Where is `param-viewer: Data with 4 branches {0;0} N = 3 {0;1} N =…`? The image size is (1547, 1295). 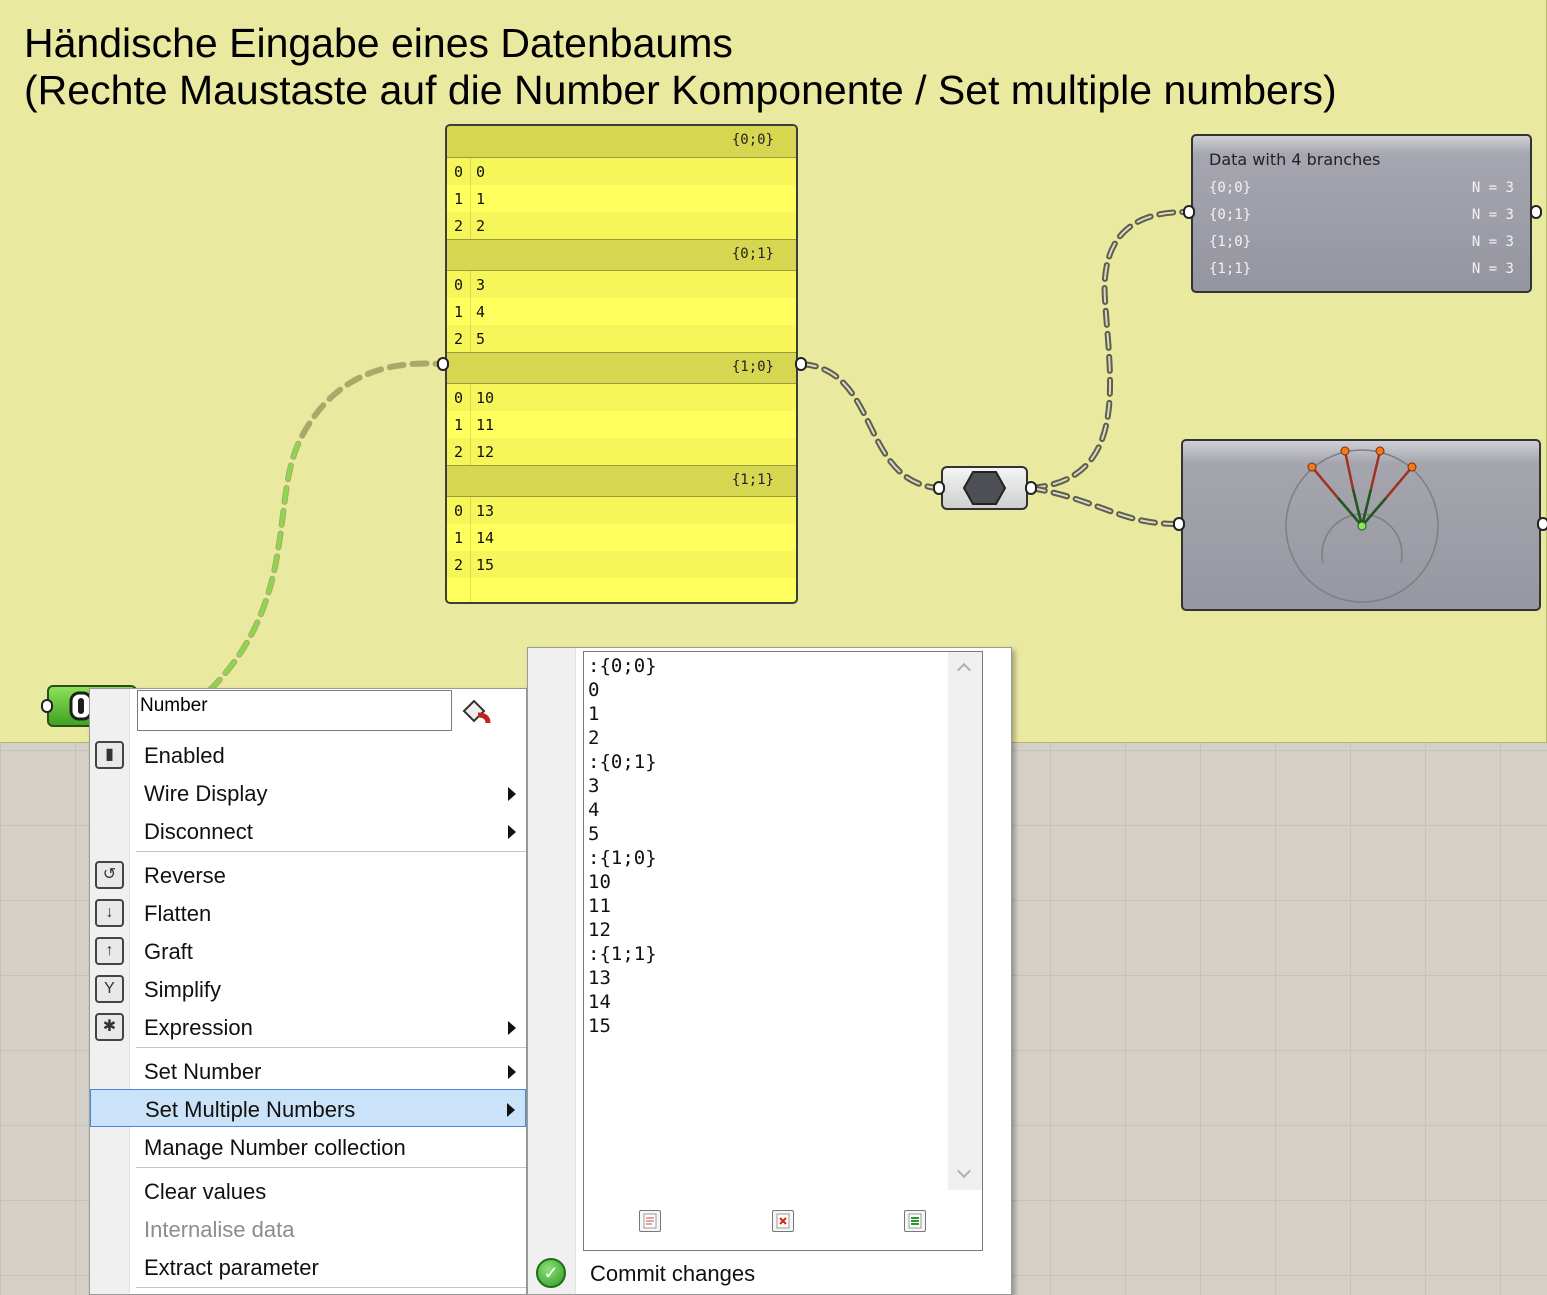 param-viewer: Data with 4 branches {0;0} N = 3 {0;1} N =… is located at coordinates (1361, 213).